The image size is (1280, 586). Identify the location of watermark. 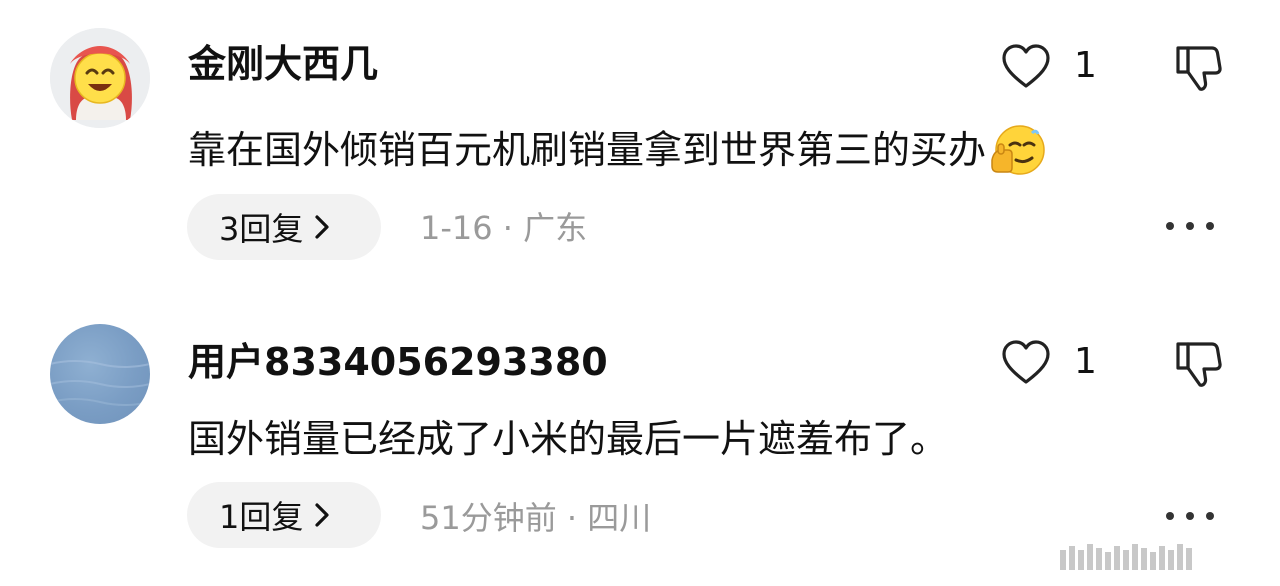
(1126, 554).